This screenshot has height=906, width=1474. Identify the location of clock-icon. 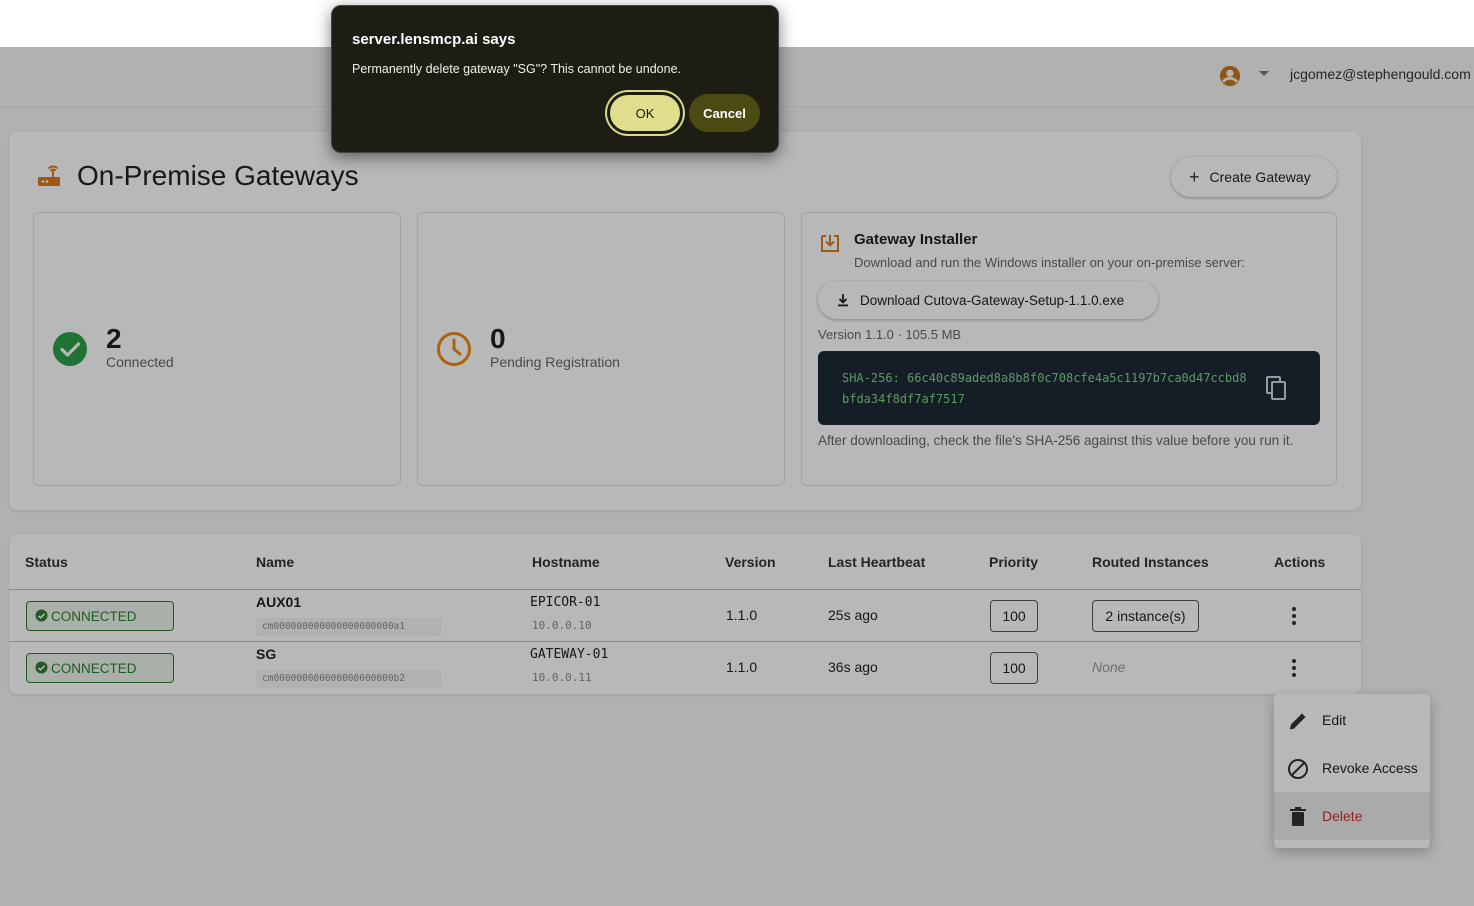
(454, 349).